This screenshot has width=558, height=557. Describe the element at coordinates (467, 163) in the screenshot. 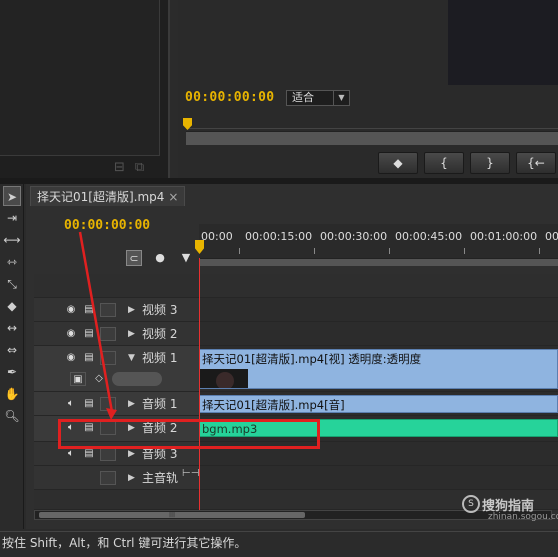

I see `monitor-buttons: ◆ { } {←` at that location.